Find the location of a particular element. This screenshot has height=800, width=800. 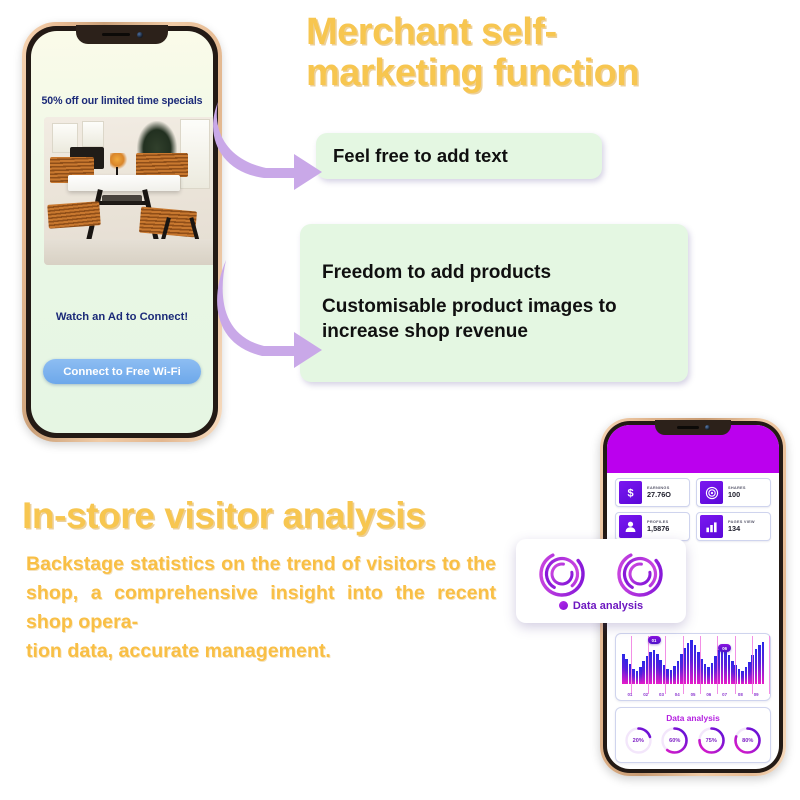

x-tick-label: 01 is located at coordinates (630, 694).